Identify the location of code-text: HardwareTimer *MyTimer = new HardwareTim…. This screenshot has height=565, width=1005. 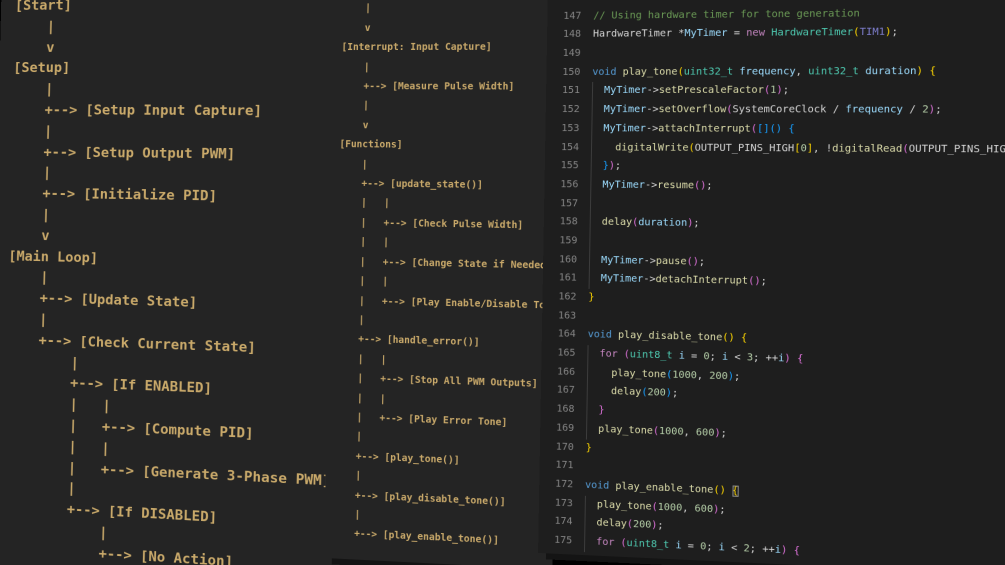
(745, 33).